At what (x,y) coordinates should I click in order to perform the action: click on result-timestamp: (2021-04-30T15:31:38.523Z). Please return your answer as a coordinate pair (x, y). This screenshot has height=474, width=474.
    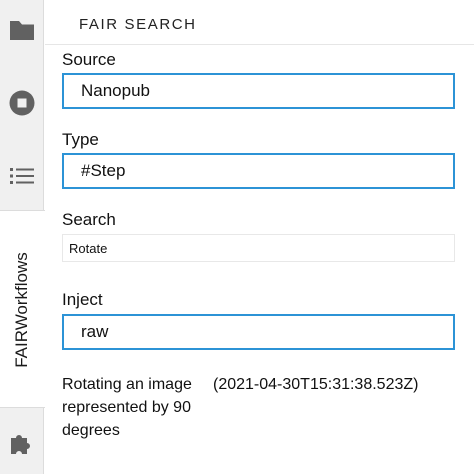
    Looking at the image, I should click on (316, 384).